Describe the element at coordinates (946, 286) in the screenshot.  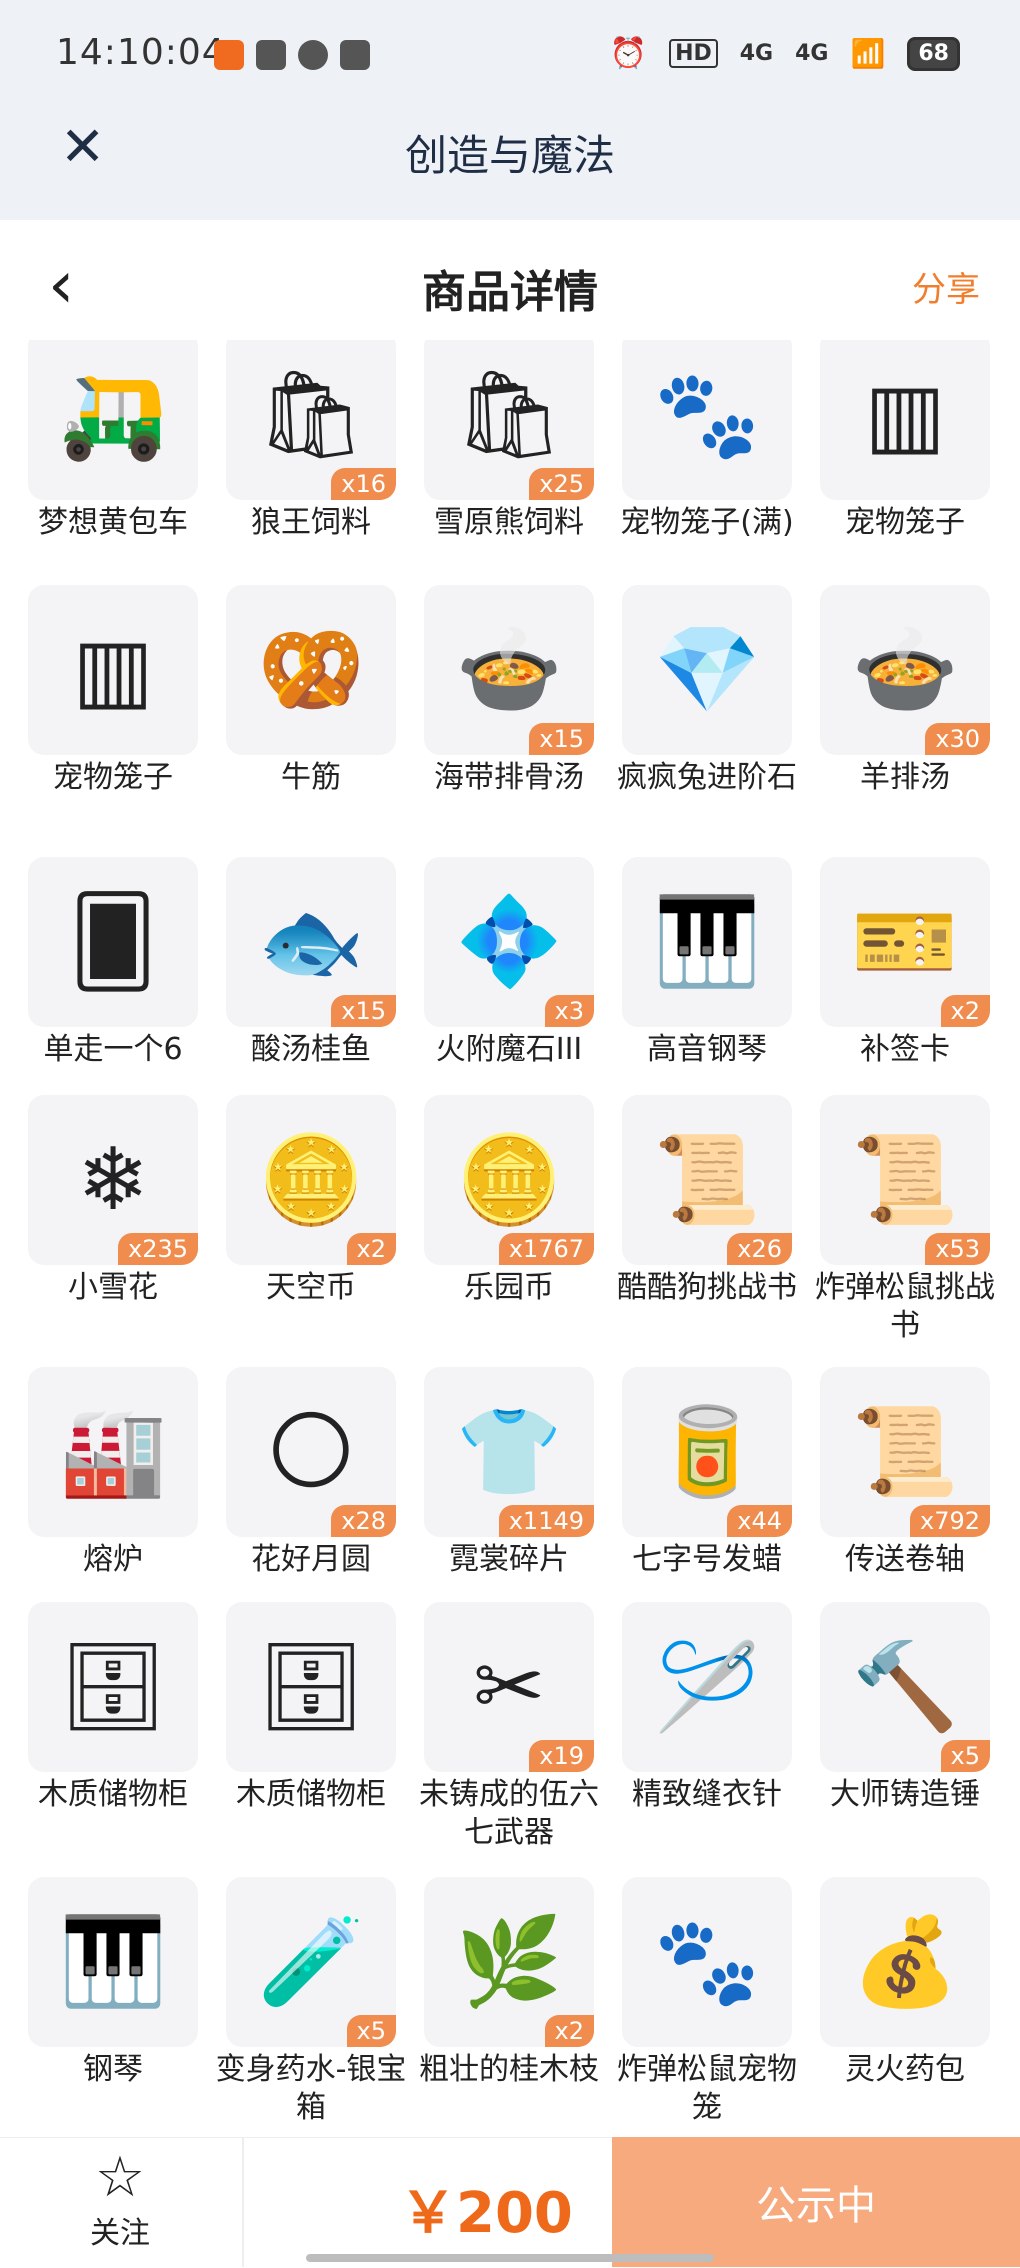
I see `share-button: 分享` at that location.